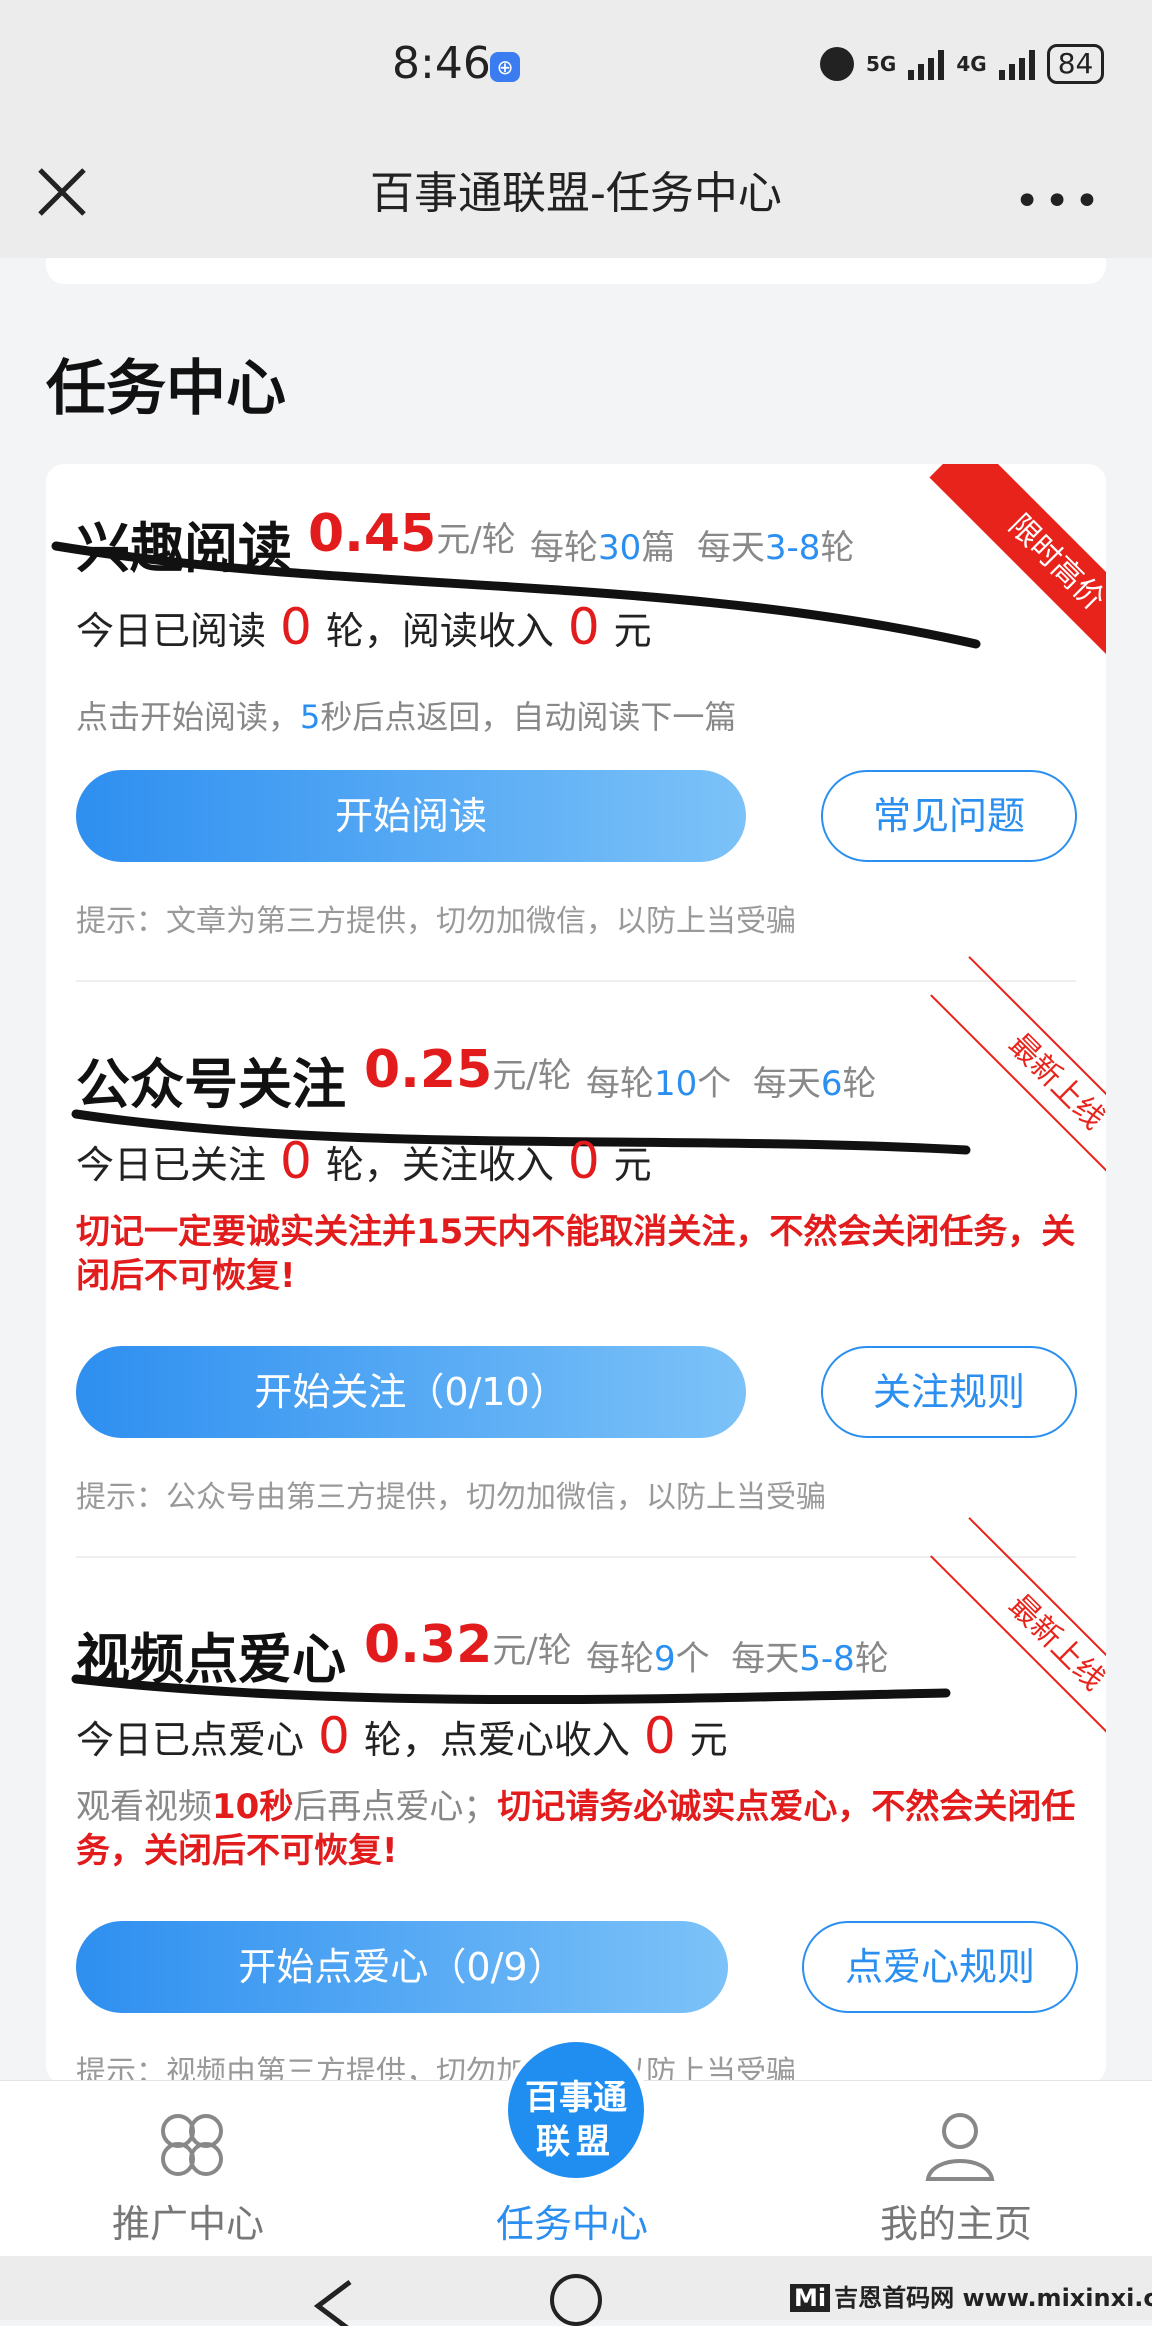  I want to click on center-logo-button: 百事通 联盟, so click(576, 2110).